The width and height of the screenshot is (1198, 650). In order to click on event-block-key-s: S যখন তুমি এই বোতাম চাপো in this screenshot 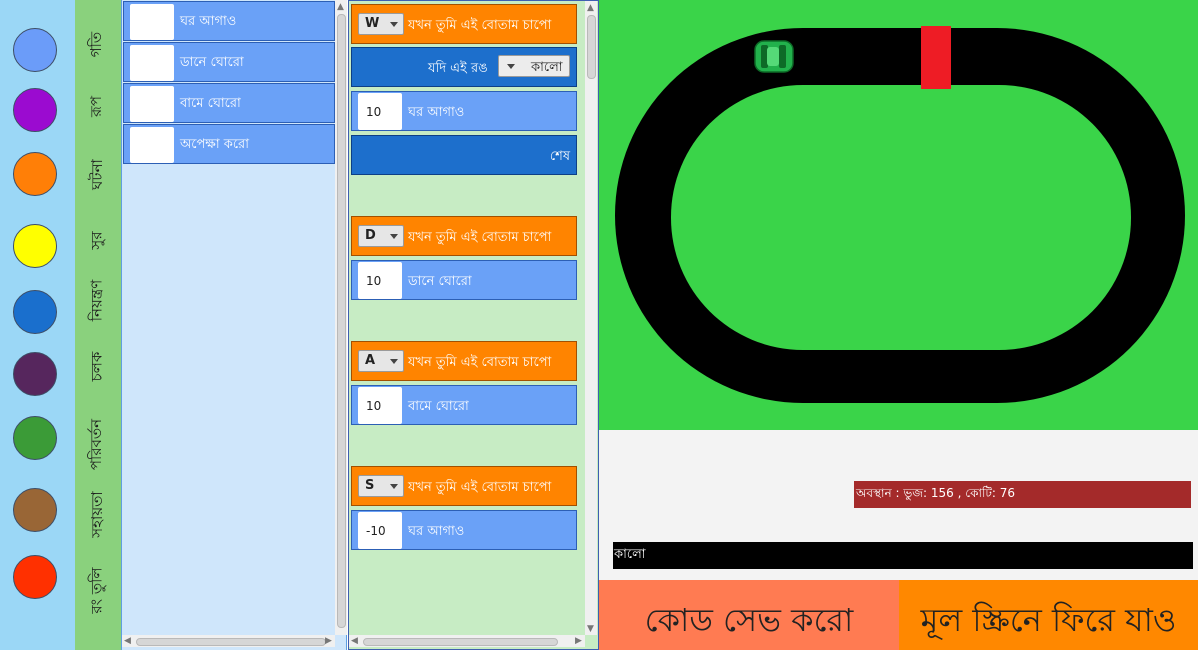, I will do `click(464, 486)`.